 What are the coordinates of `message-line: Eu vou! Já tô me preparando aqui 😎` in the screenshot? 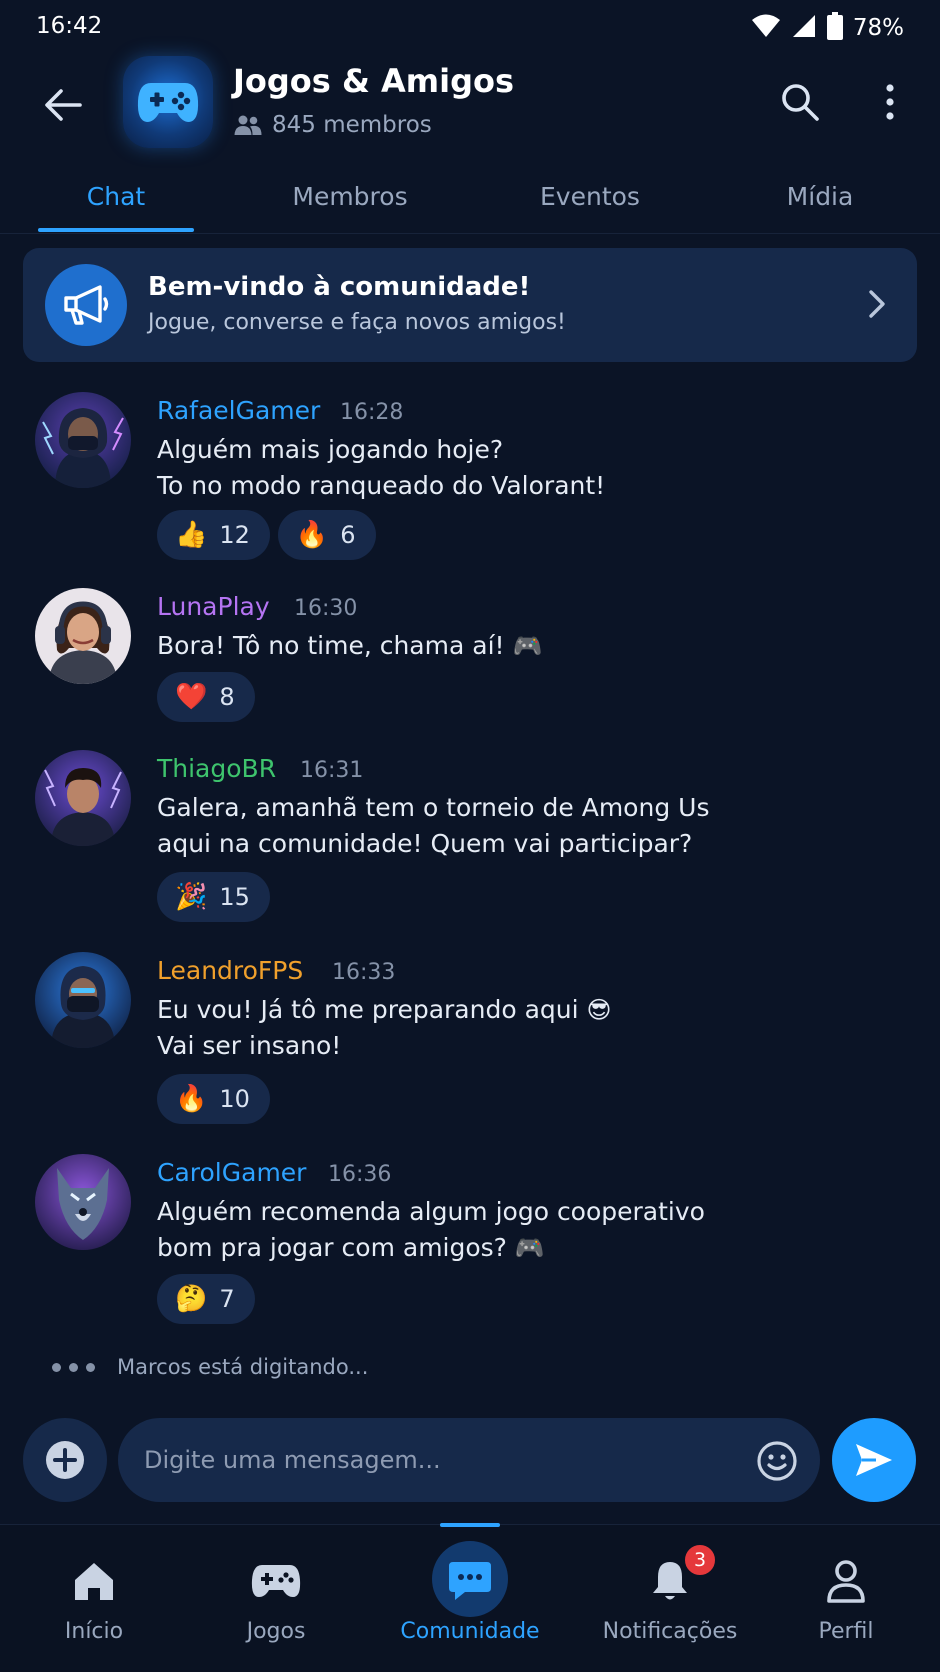 It's located at (384, 1010).